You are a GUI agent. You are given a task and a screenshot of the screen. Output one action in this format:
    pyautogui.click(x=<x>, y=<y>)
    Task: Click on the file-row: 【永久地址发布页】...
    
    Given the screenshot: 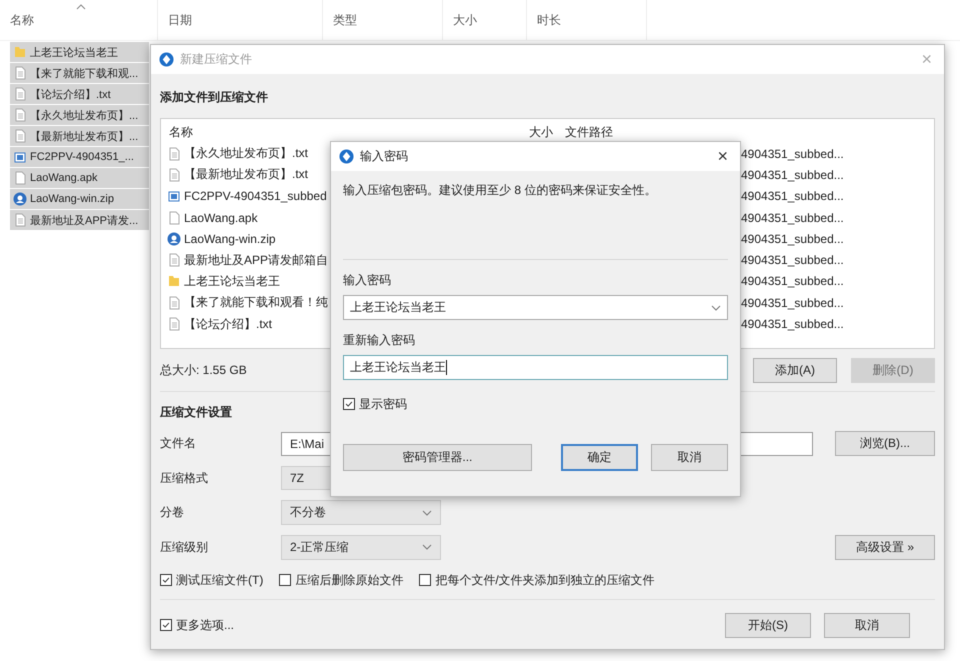 What is the action you would take?
    pyautogui.click(x=79, y=115)
    